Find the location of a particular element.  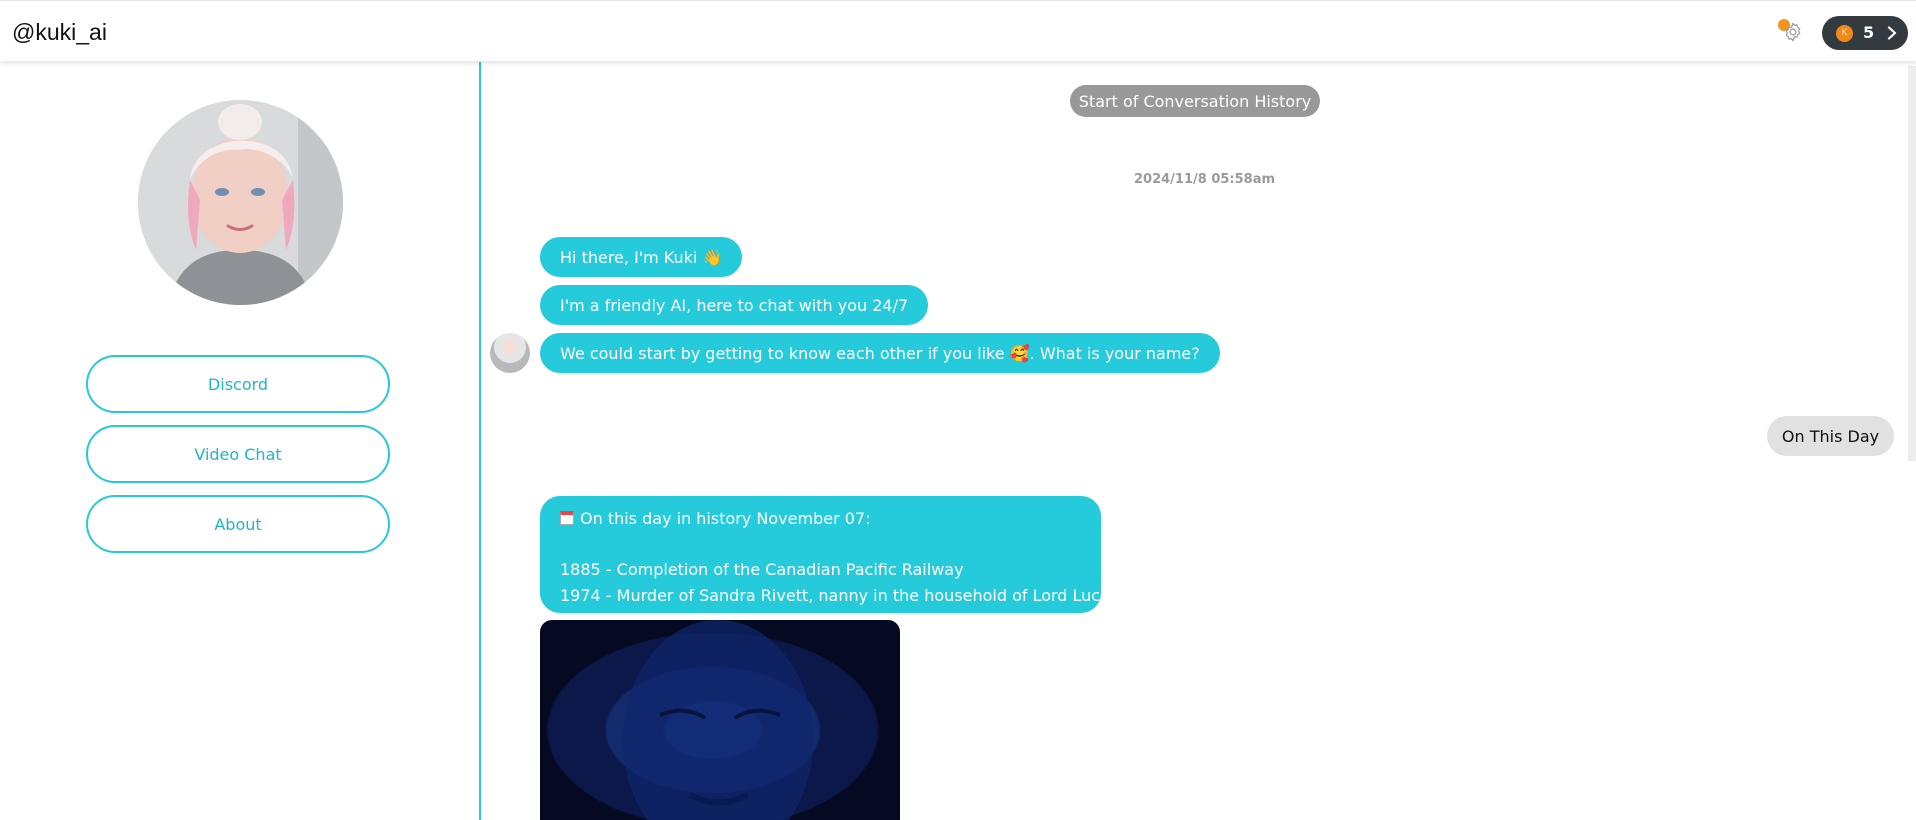

kuki-avatar-small is located at coordinates (510, 353).